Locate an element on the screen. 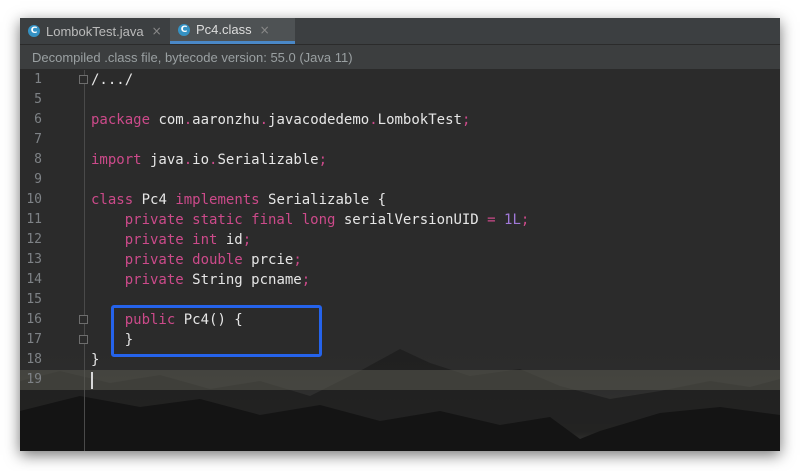  code-line: 14 private String pcname; is located at coordinates (400, 280).